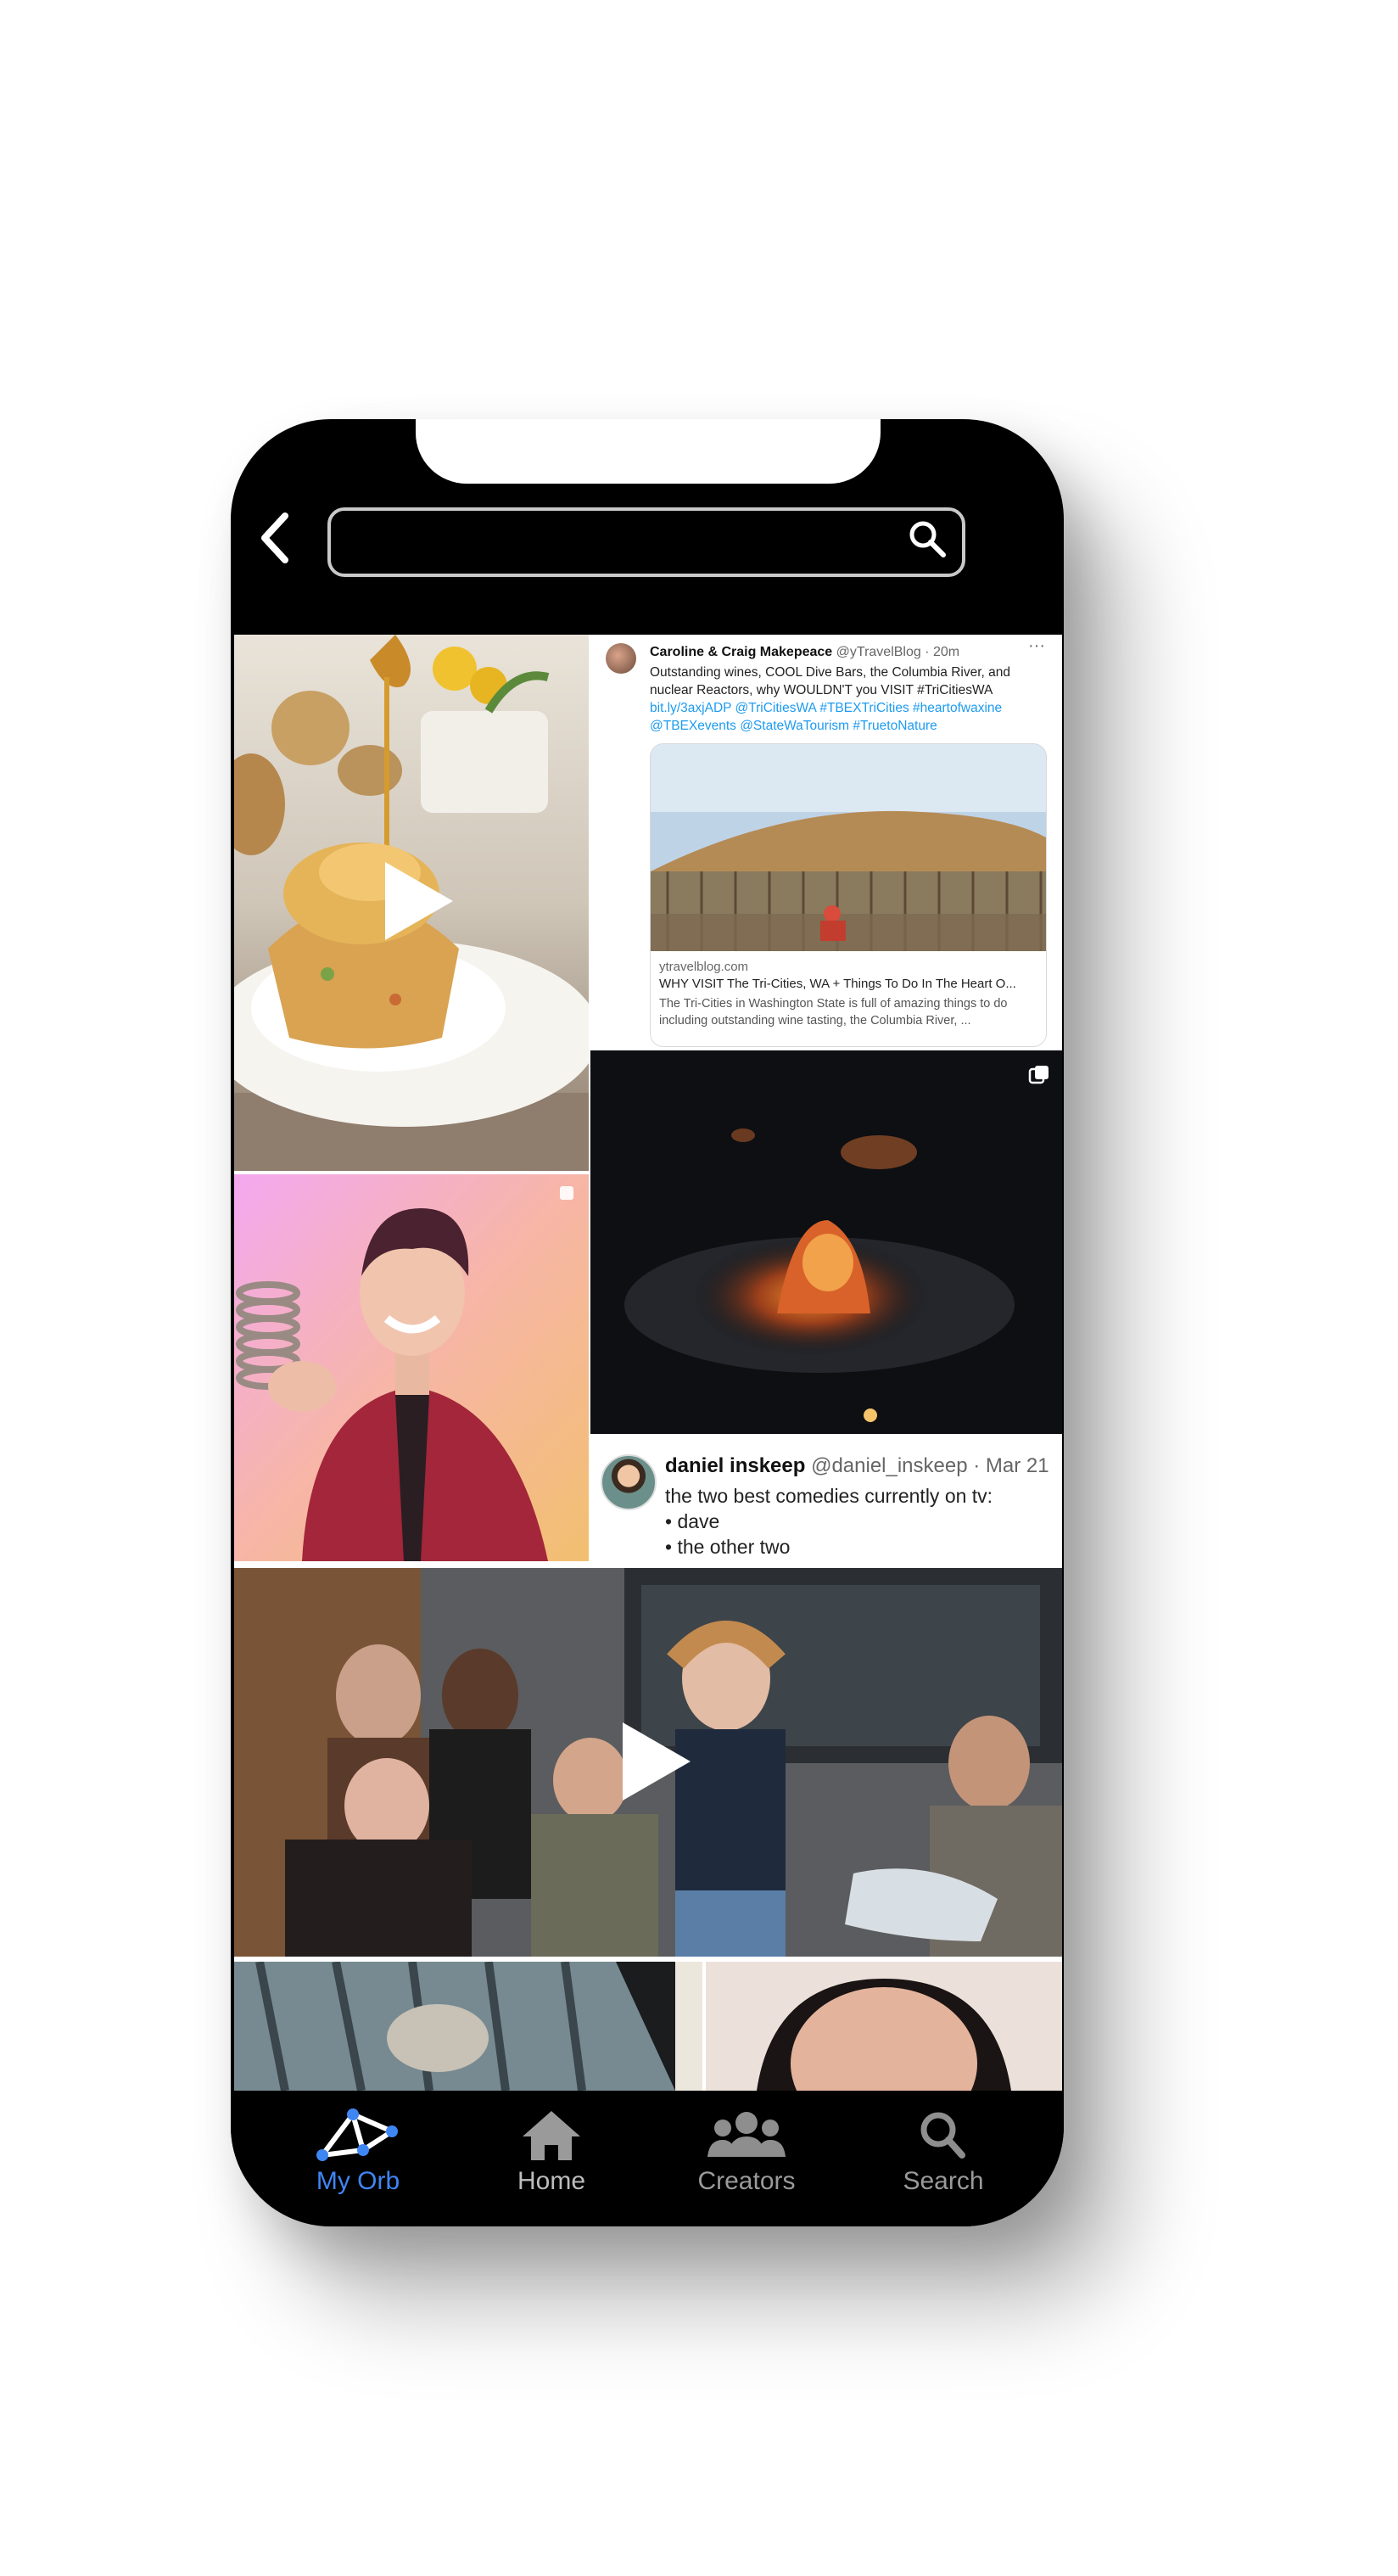 The image size is (1398, 2576). I want to click on tweet-author: daniel inskeep, so click(735, 1466).